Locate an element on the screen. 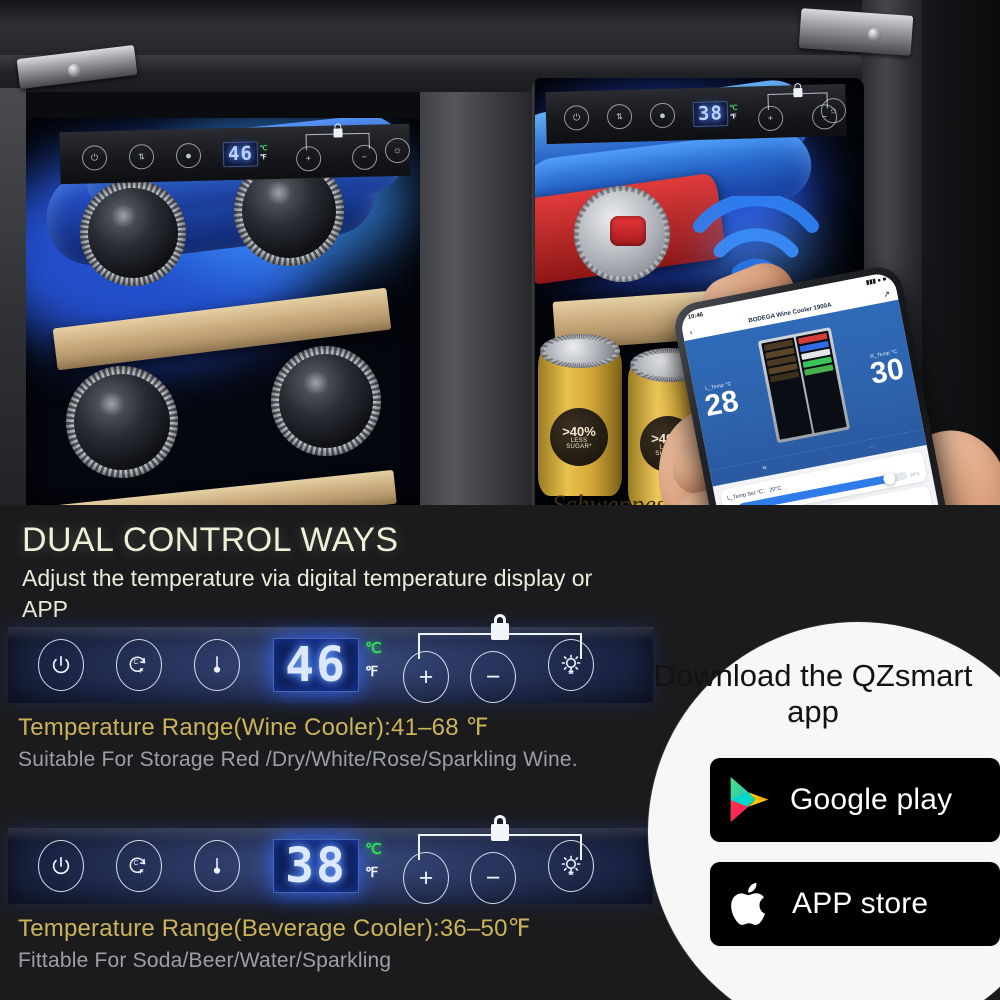  right-temp-readout: R_Temp °C 30 is located at coordinates (887, 369).